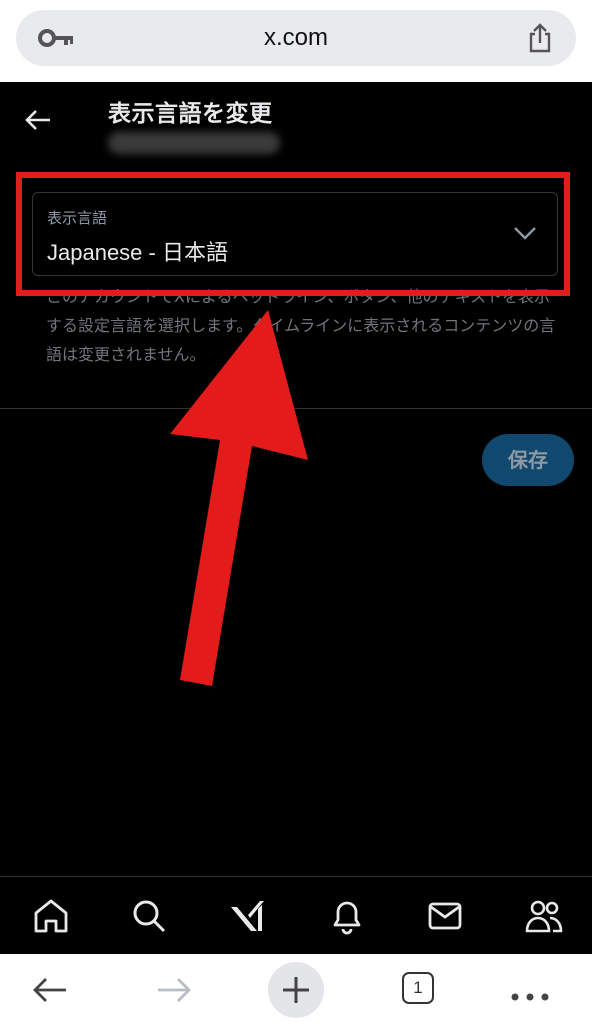 The height and width of the screenshot is (1024, 592). Describe the element at coordinates (293, 234) in the screenshot. I see `annotation-highlight-box` at that location.